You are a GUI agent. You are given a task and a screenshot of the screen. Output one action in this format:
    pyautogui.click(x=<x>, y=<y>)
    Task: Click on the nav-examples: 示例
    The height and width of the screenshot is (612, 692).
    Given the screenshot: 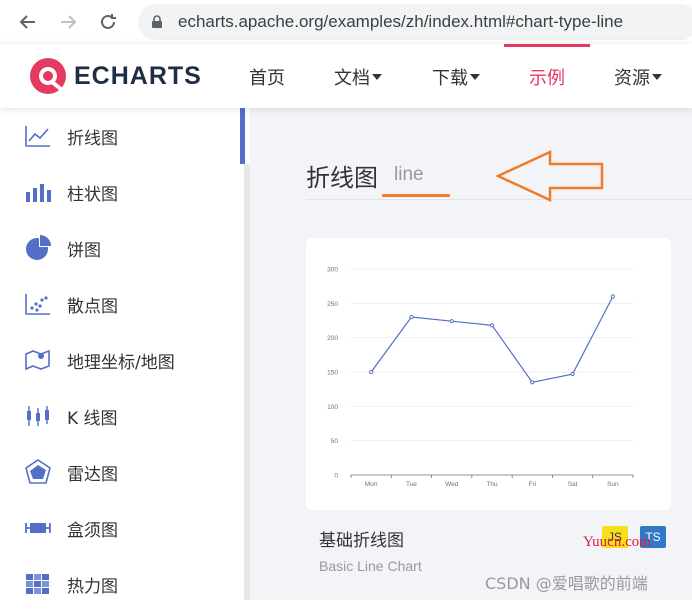 What is the action you would take?
    pyautogui.click(x=547, y=77)
    